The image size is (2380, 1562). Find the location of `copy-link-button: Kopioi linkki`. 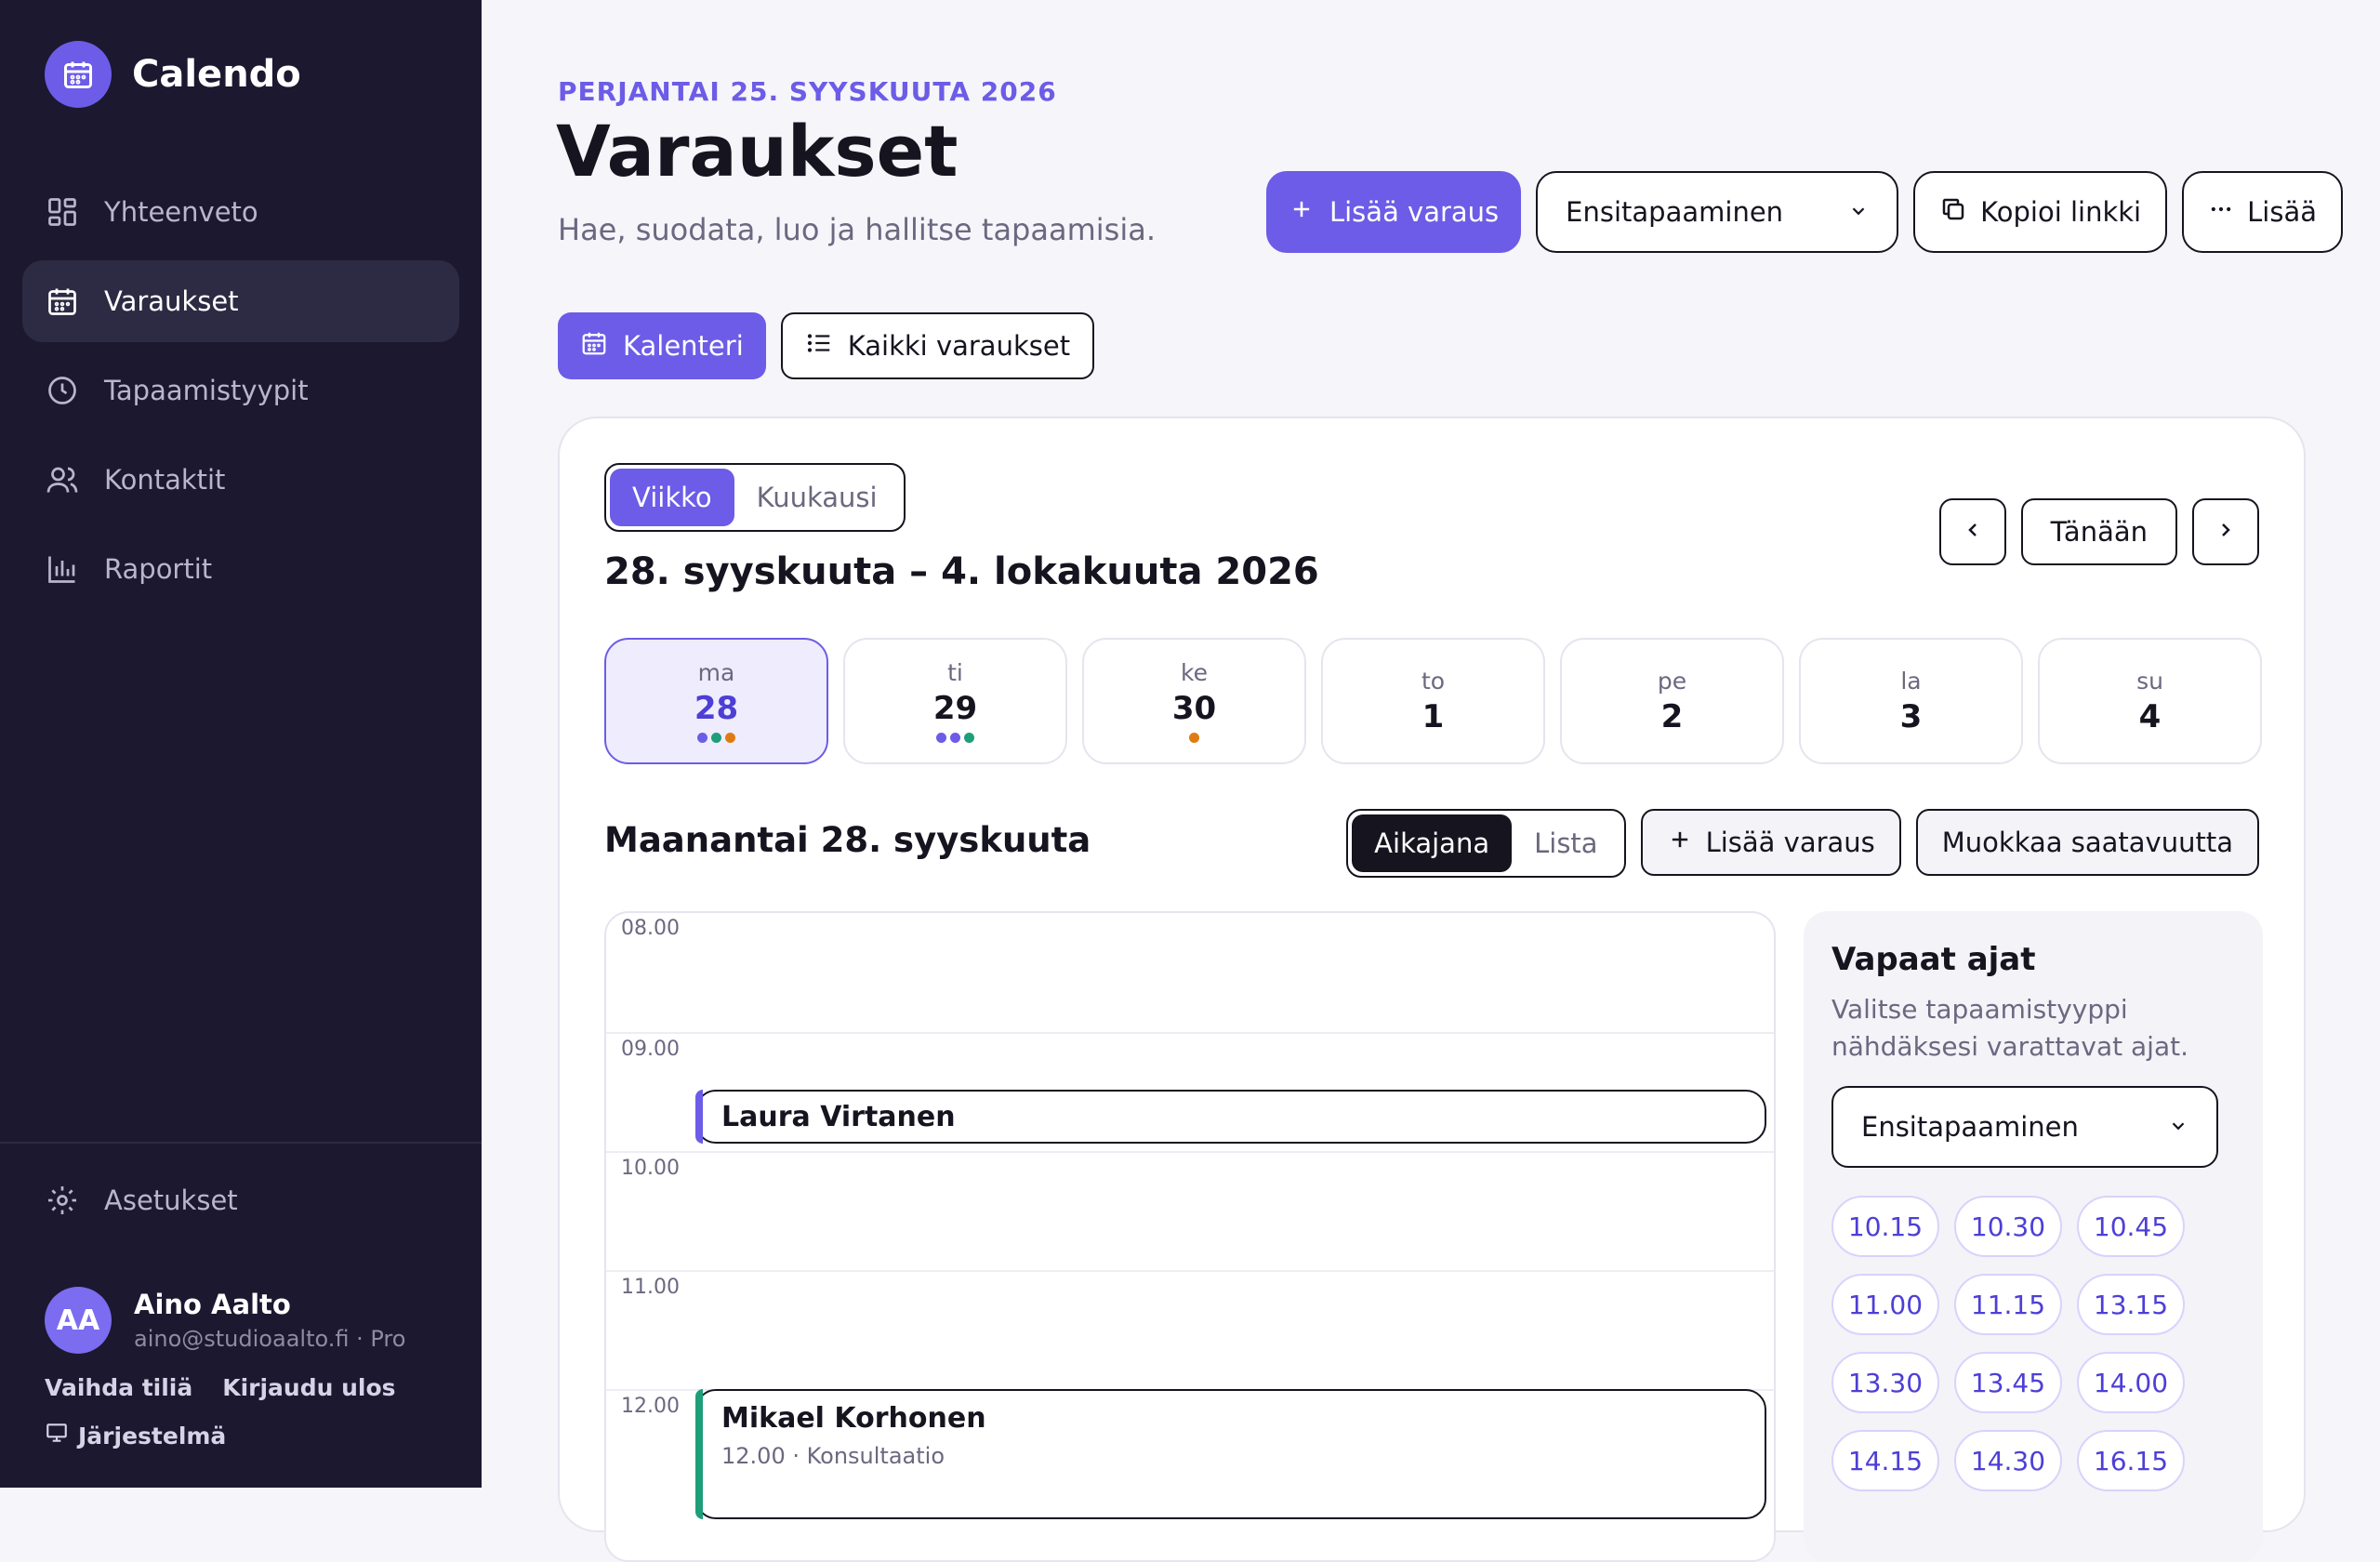

copy-link-button: Kopioi linkki is located at coordinates (2040, 212).